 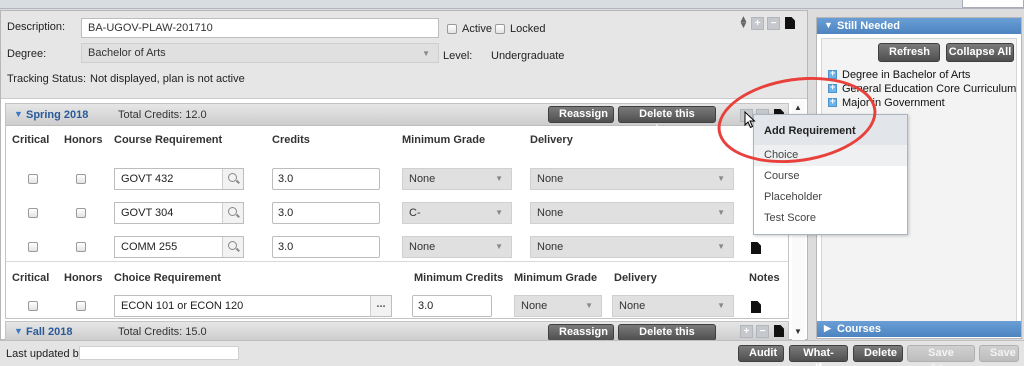 What do you see at coordinates (47, 354) in the screenshot?
I see `last-updated-label: Last updated by:` at bounding box center [47, 354].